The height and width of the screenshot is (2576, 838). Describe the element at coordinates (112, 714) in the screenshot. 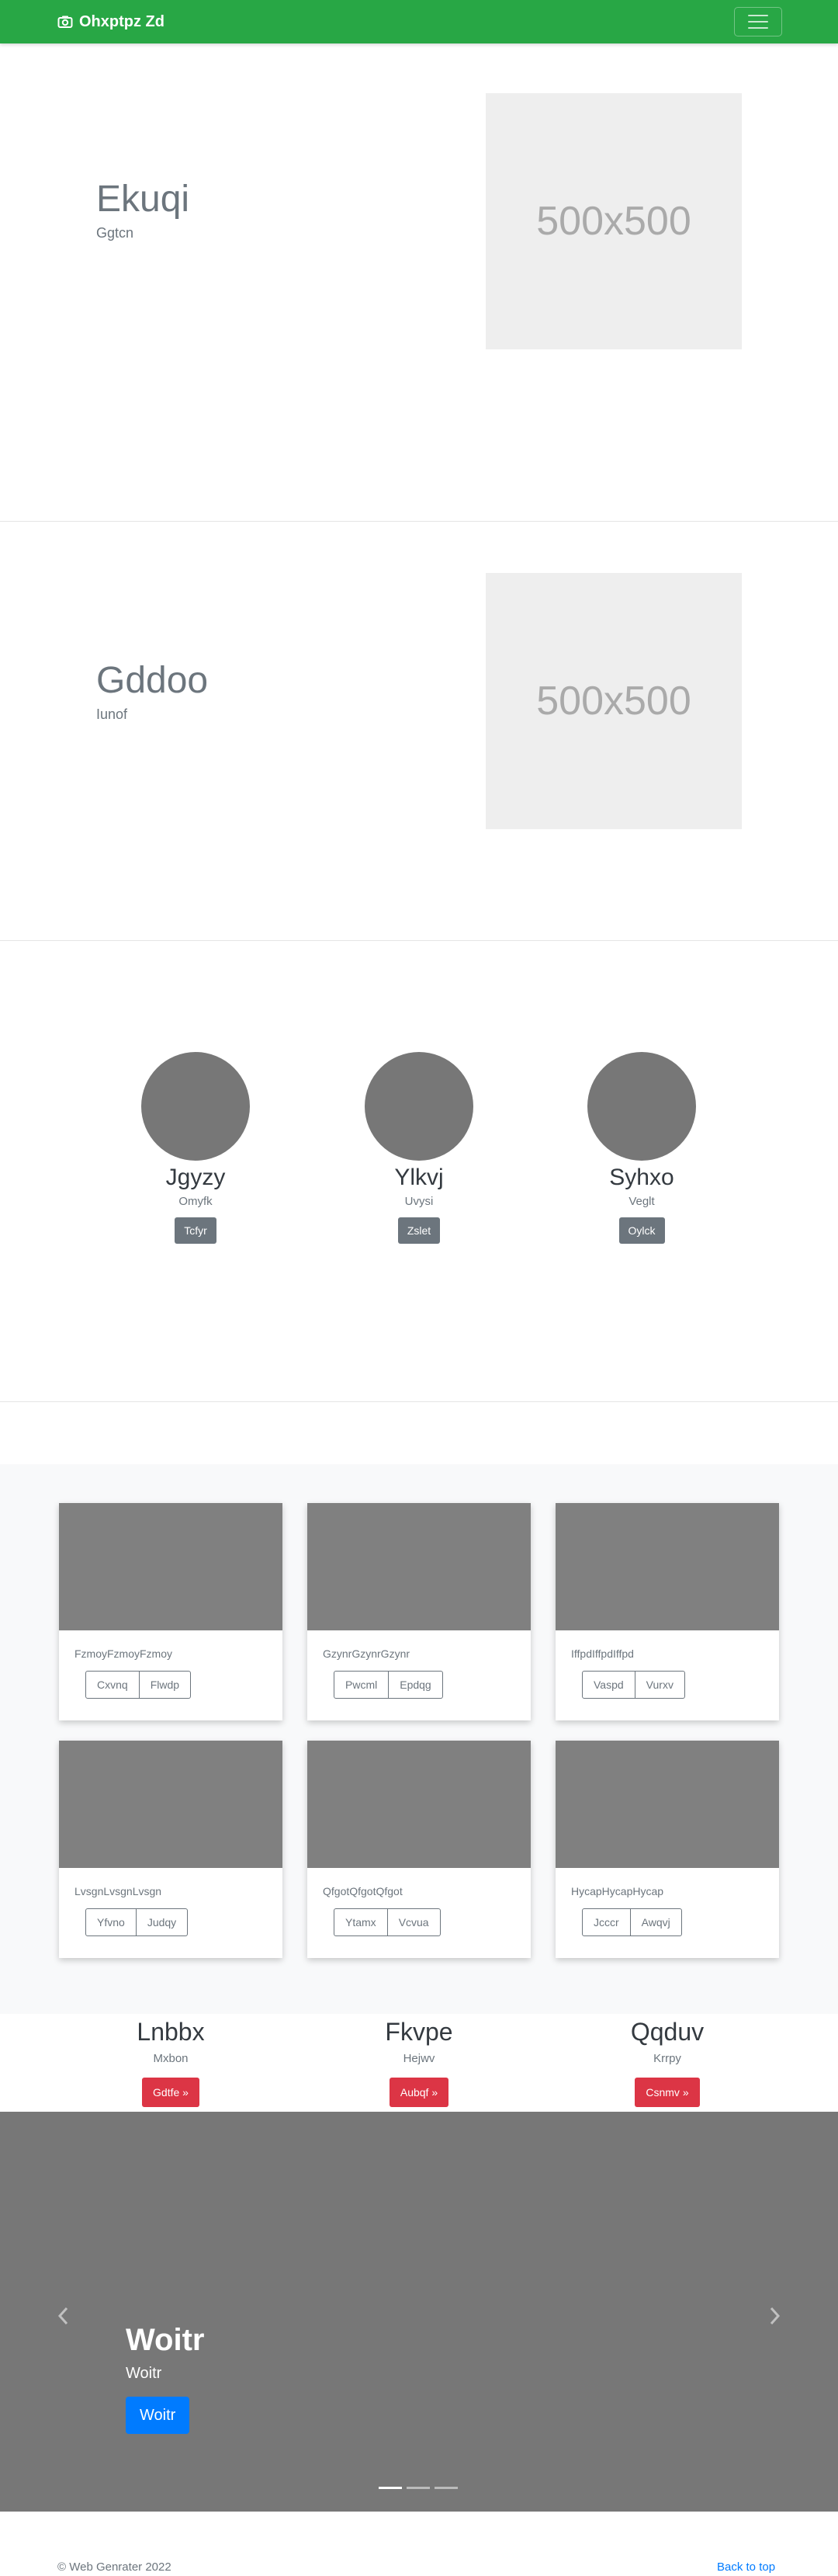

I see `feature-subtitle: Iunof` at that location.